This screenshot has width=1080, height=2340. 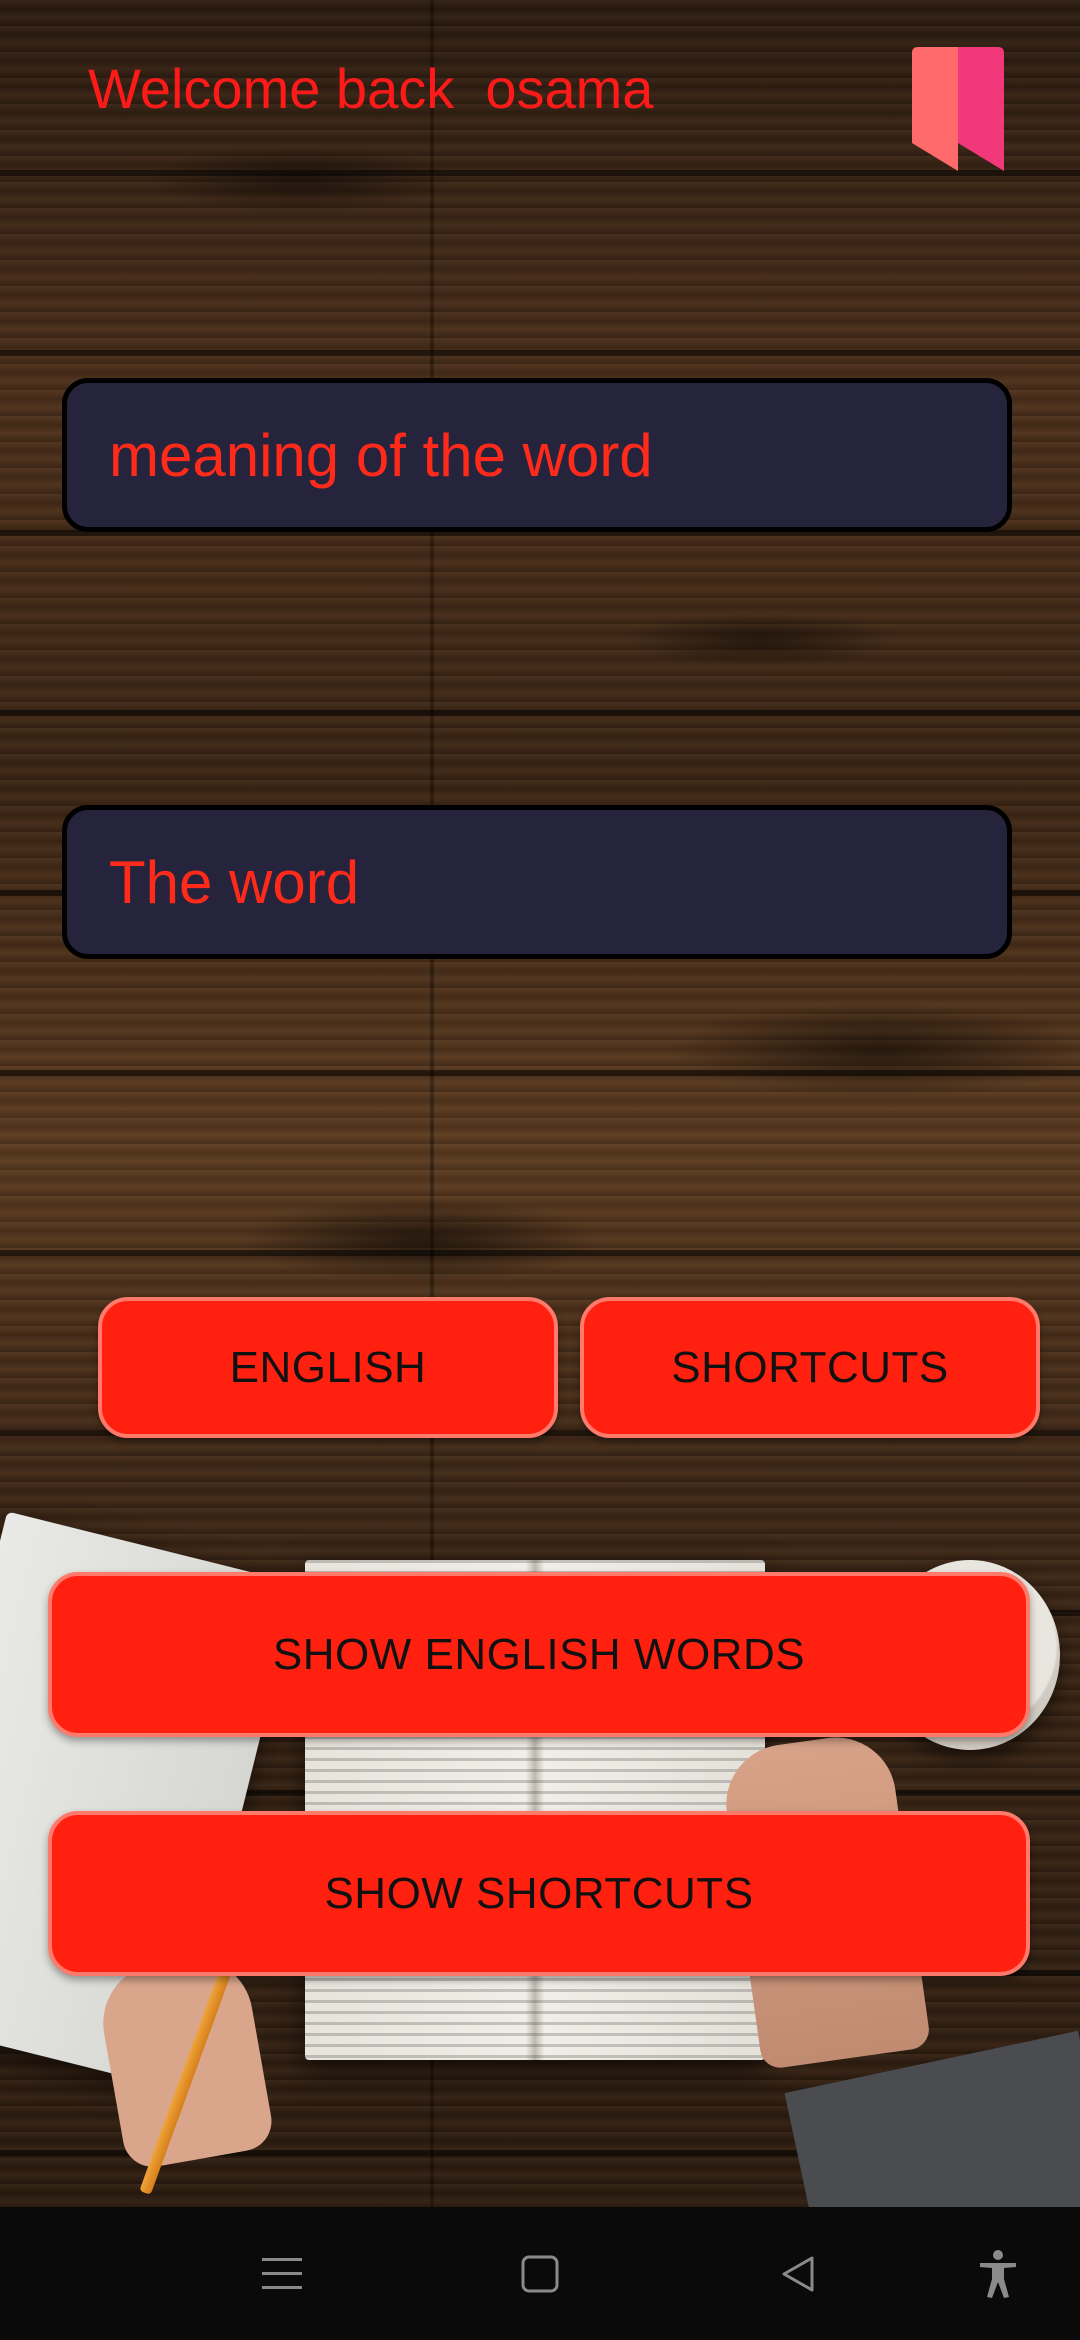 I want to click on english-button: ENGLISH, so click(x=328, y=1367).